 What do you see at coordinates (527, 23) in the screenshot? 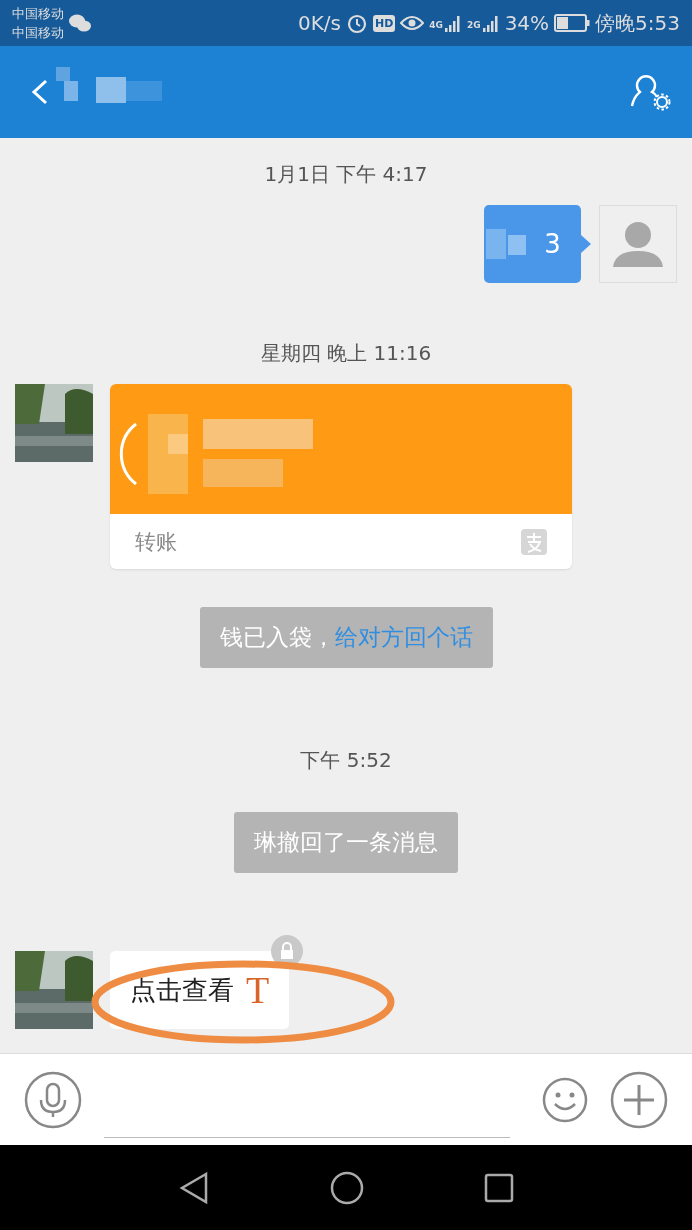
I see `battery-percent: 34%` at bounding box center [527, 23].